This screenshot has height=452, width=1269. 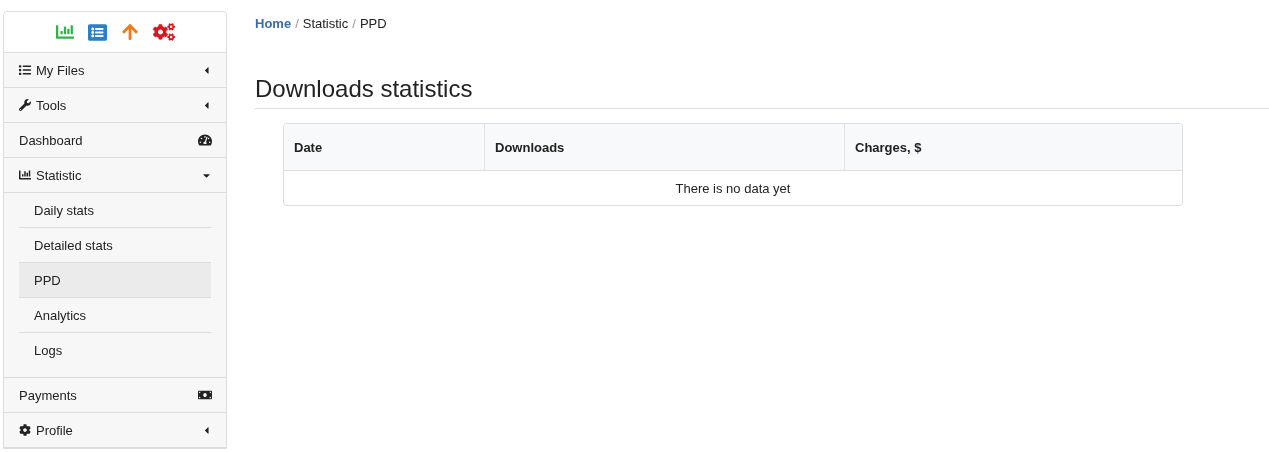 What do you see at coordinates (762, 92) in the screenshot?
I see `page-title: Downloads statistics` at bounding box center [762, 92].